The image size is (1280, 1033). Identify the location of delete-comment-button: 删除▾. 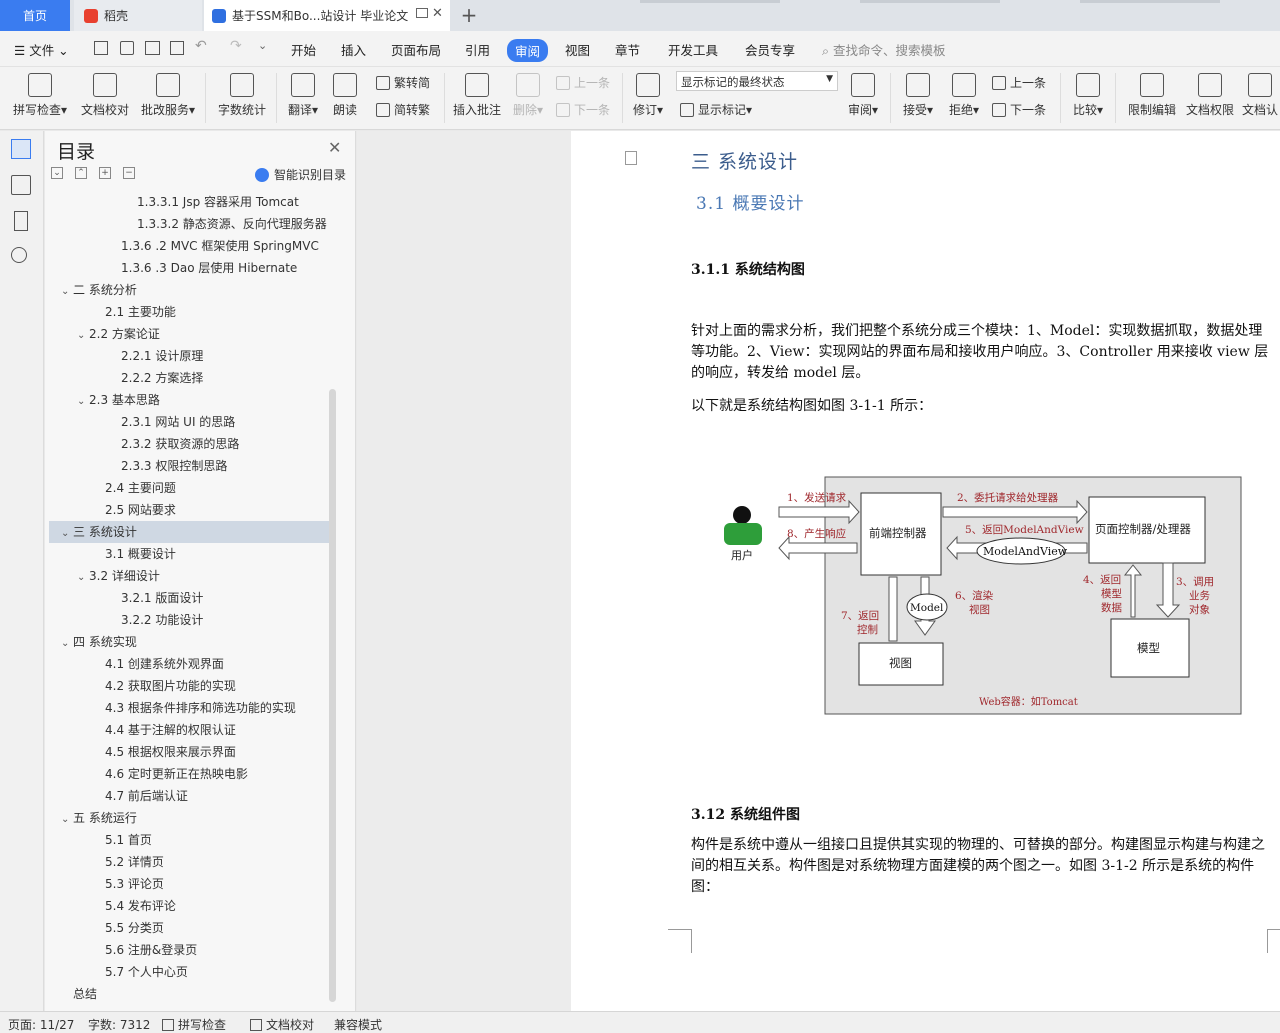
(528, 95).